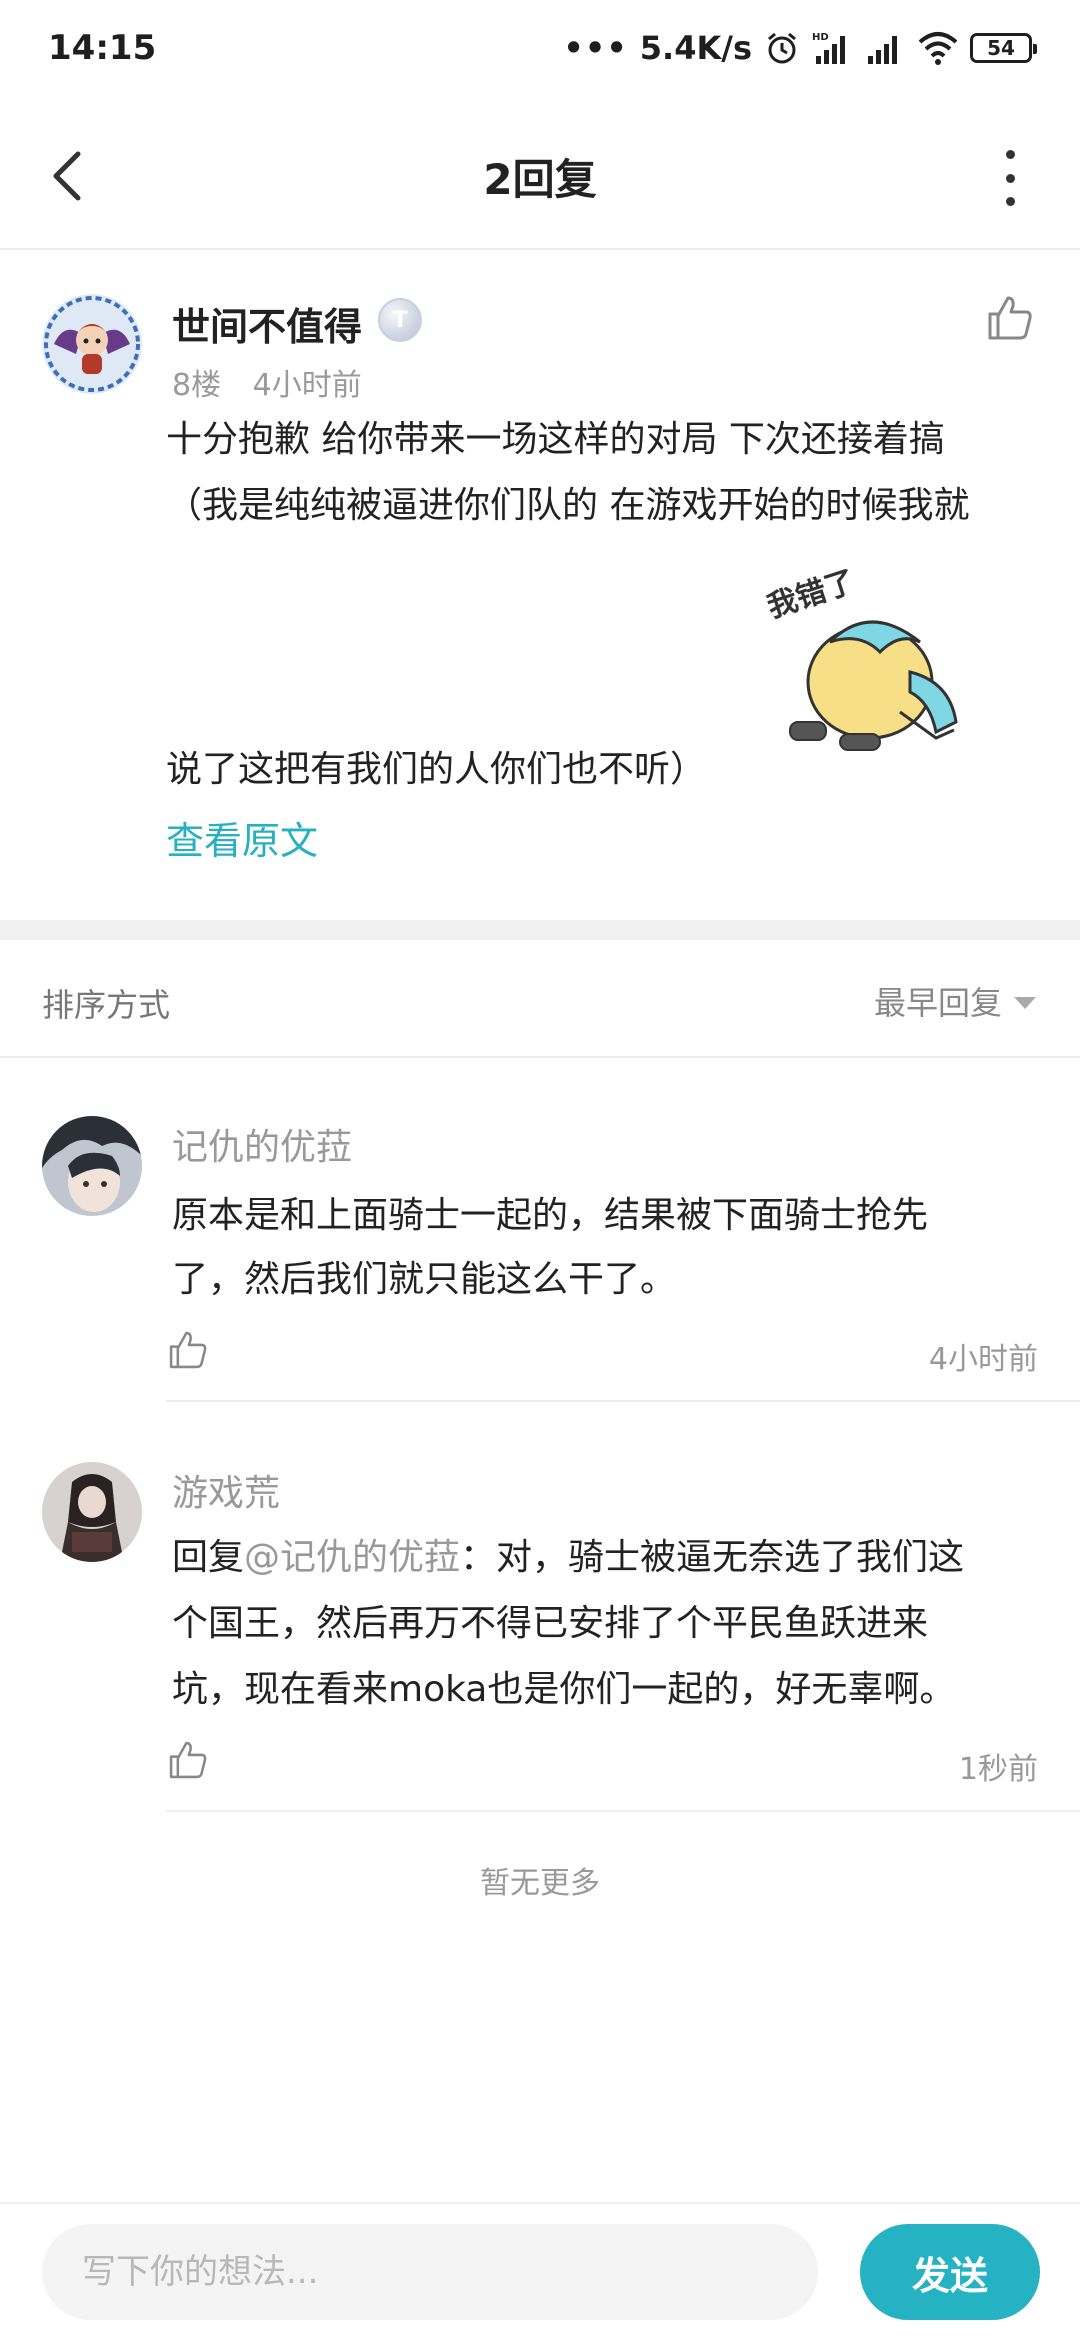  Describe the element at coordinates (870, 662) in the screenshot. I see `sorry-sticker-image: 我错了` at that location.